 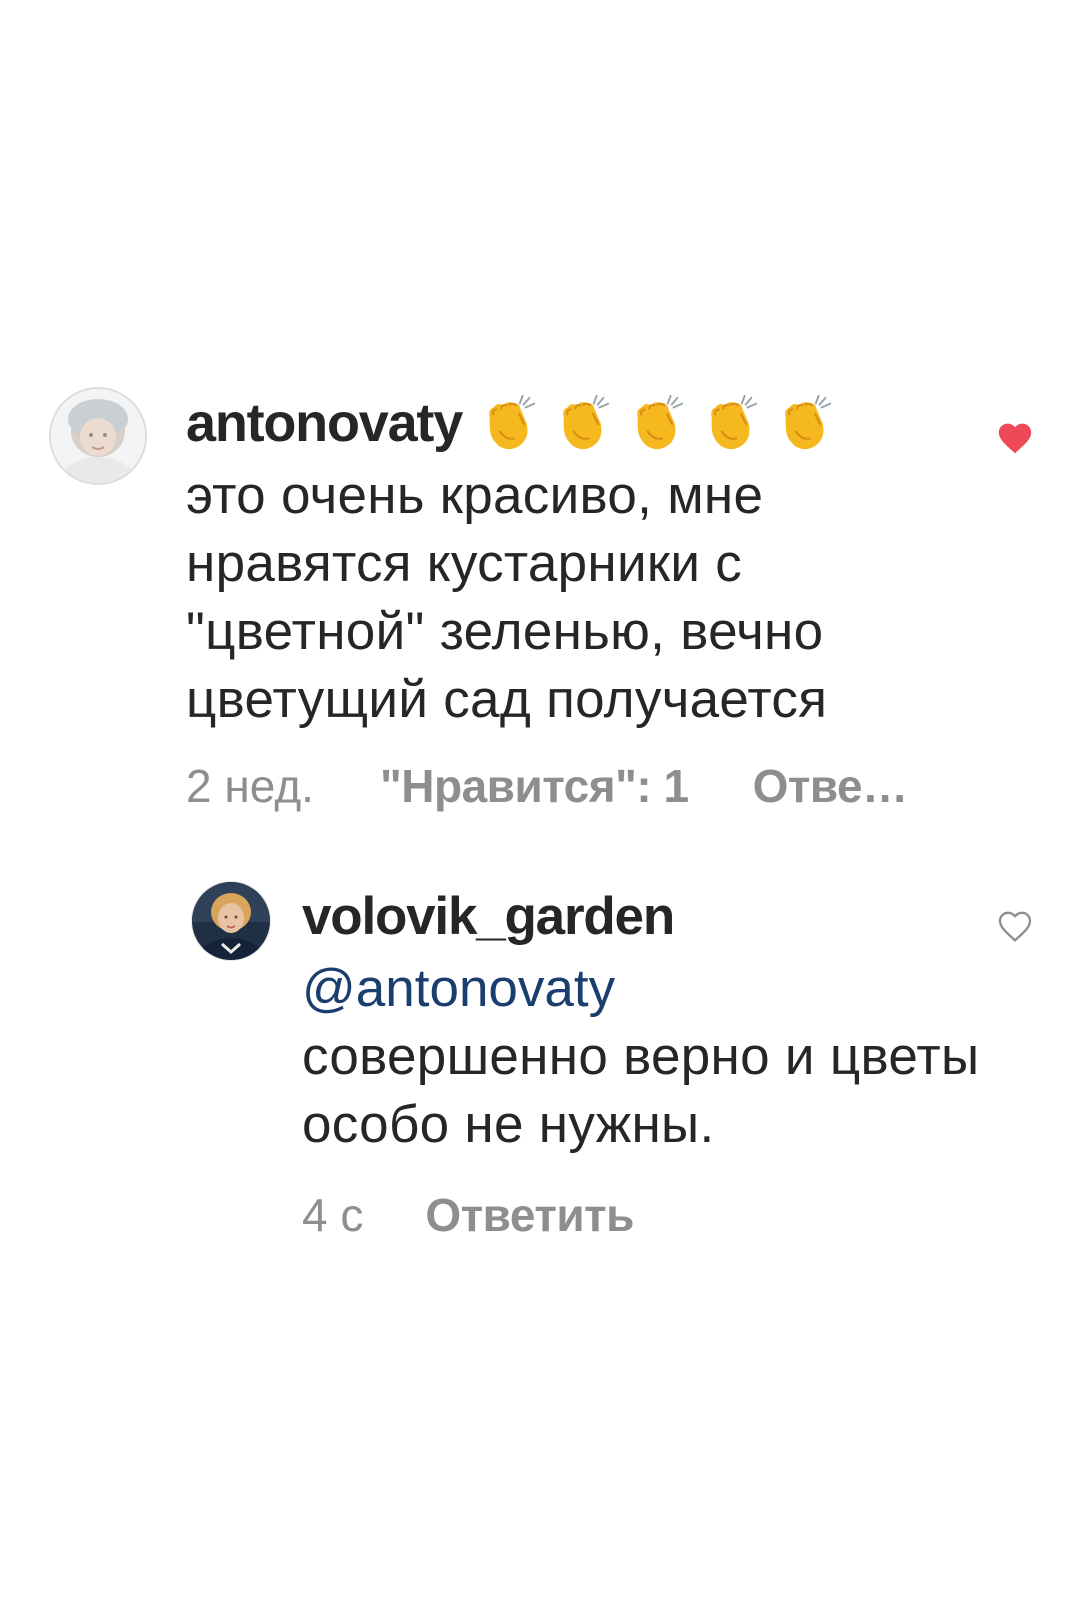 I want to click on heart-outline-icon, so click(x=1015, y=926).